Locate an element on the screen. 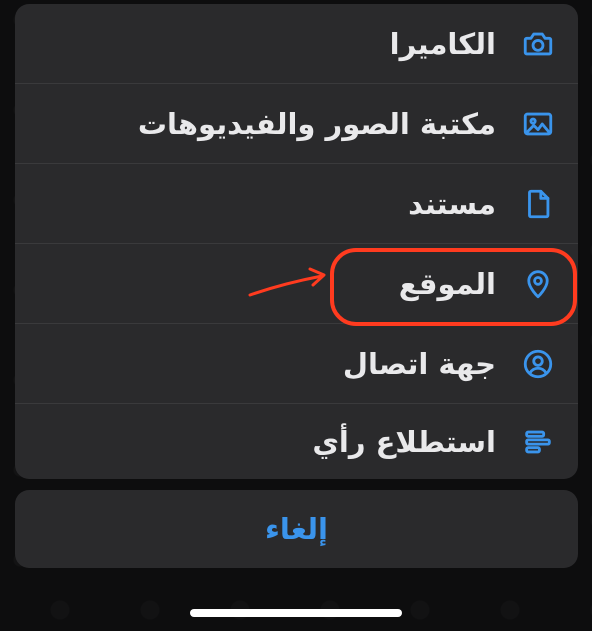 The image size is (592, 631). document-icon is located at coordinates (538, 204).